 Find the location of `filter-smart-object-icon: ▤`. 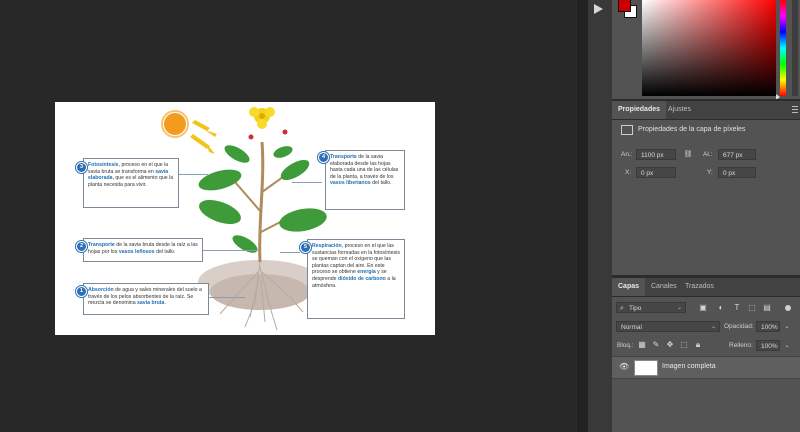

filter-smart-object-icon: ▤ is located at coordinates (767, 308).